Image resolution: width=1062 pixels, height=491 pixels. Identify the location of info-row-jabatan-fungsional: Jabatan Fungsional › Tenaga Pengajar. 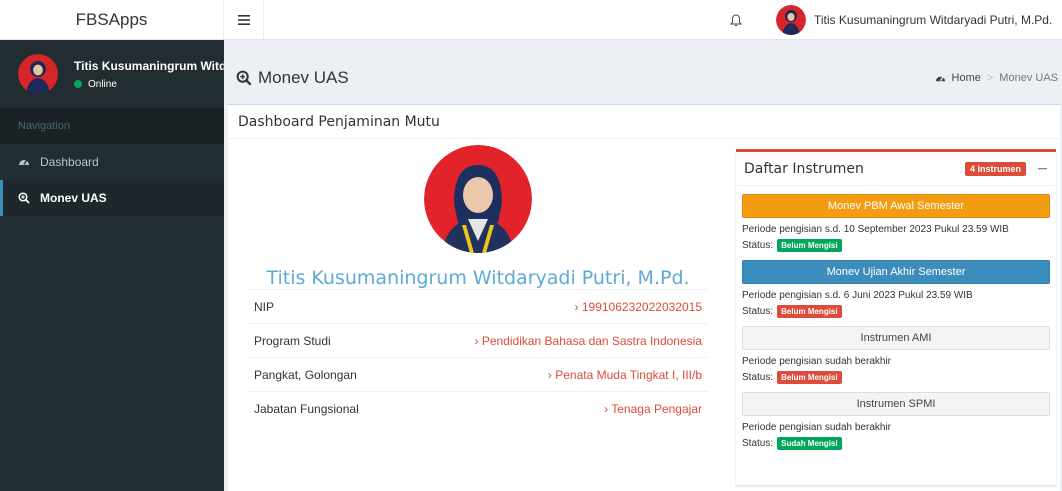
(478, 408).